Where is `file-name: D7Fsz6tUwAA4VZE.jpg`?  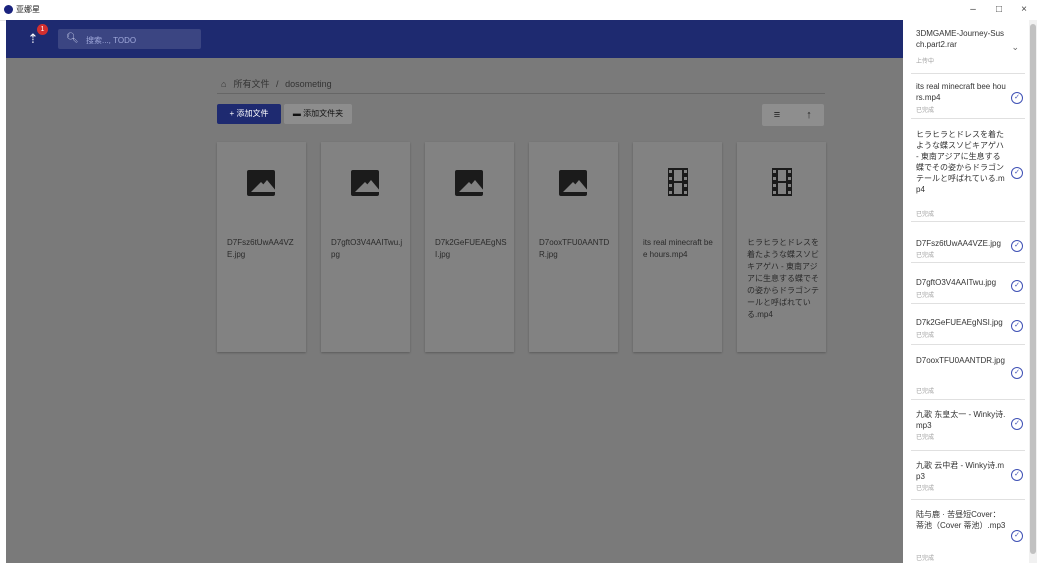
file-name: D7Fsz6tUwAA4VZE.jpg is located at coordinates (260, 248).